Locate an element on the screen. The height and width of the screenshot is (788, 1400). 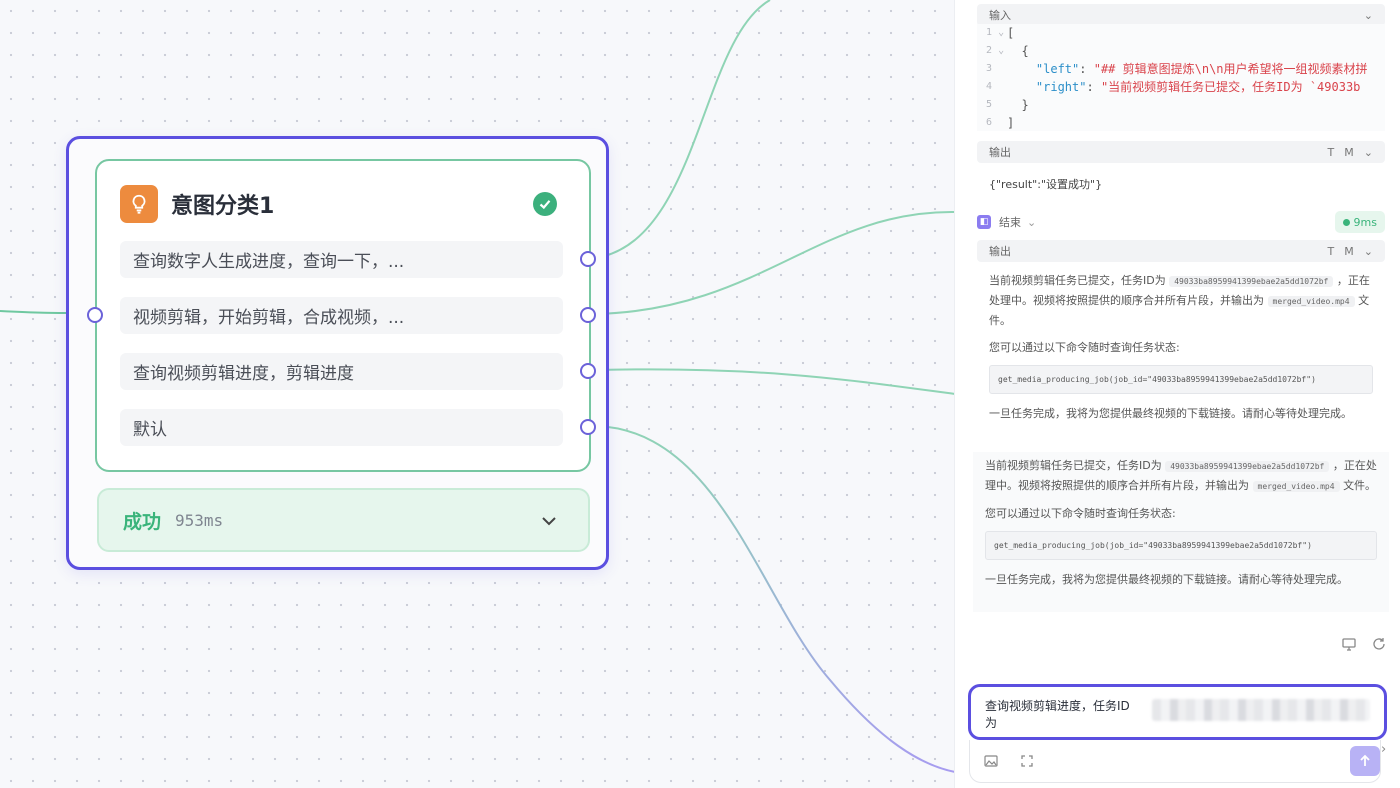
node-header: 意图分类1 is located at coordinates (339, 204).